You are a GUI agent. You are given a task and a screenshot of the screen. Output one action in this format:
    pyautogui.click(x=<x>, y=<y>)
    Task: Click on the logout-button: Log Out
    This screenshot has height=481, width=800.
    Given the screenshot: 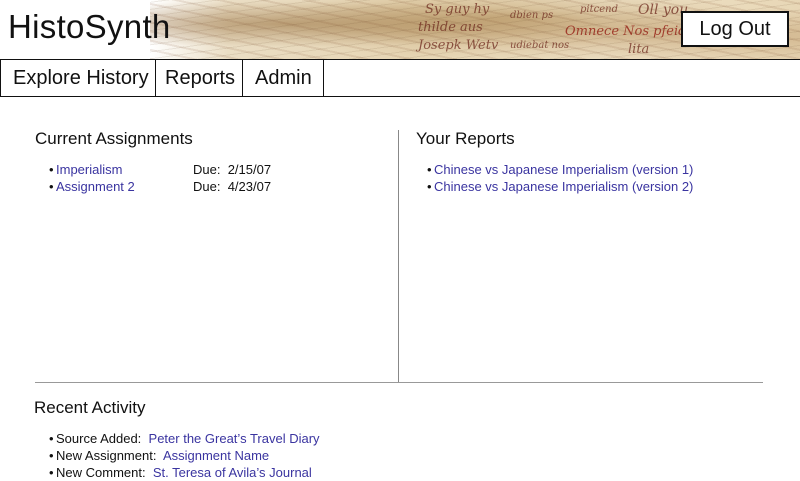 What is the action you would take?
    pyautogui.click(x=735, y=29)
    